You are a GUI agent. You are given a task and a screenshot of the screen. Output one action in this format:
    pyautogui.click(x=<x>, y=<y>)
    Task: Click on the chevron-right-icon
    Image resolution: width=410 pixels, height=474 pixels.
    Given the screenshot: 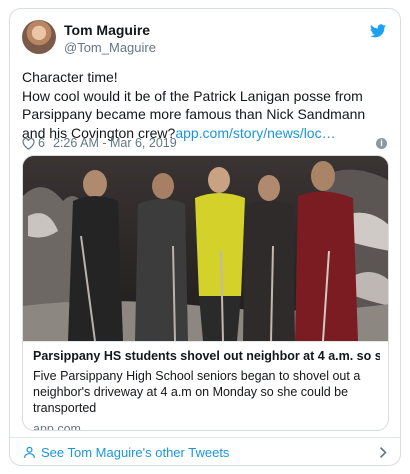 What is the action you would take?
    pyautogui.click(x=383, y=452)
    